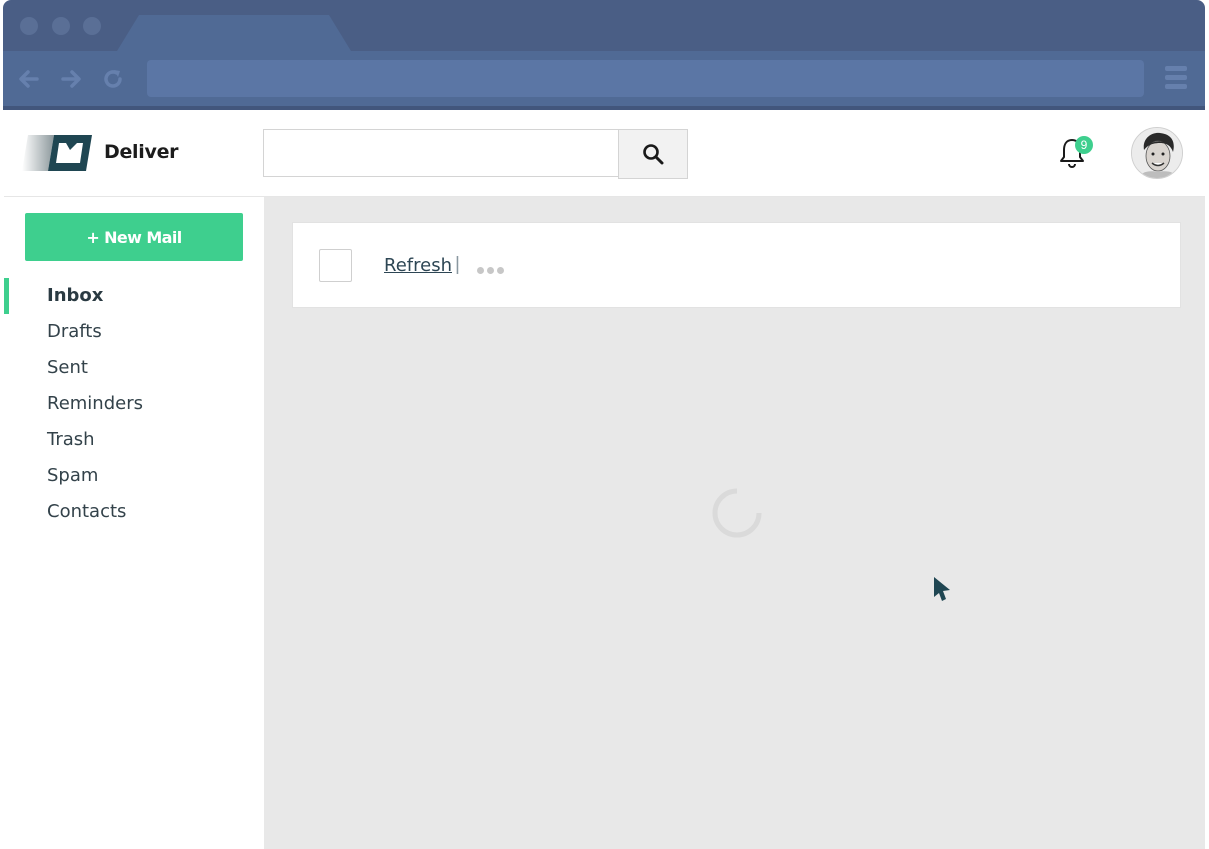  Describe the element at coordinates (737, 513) in the screenshot. I see `loading-spinner` at that location.